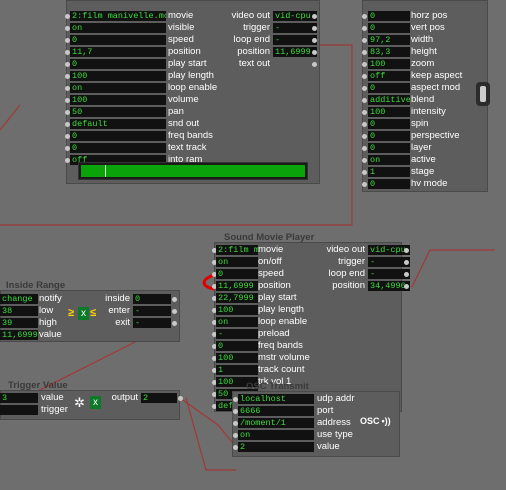 The height and width of the screenshot is (490, 506). I want to click on projector-tab-icon, so click(483, 94).